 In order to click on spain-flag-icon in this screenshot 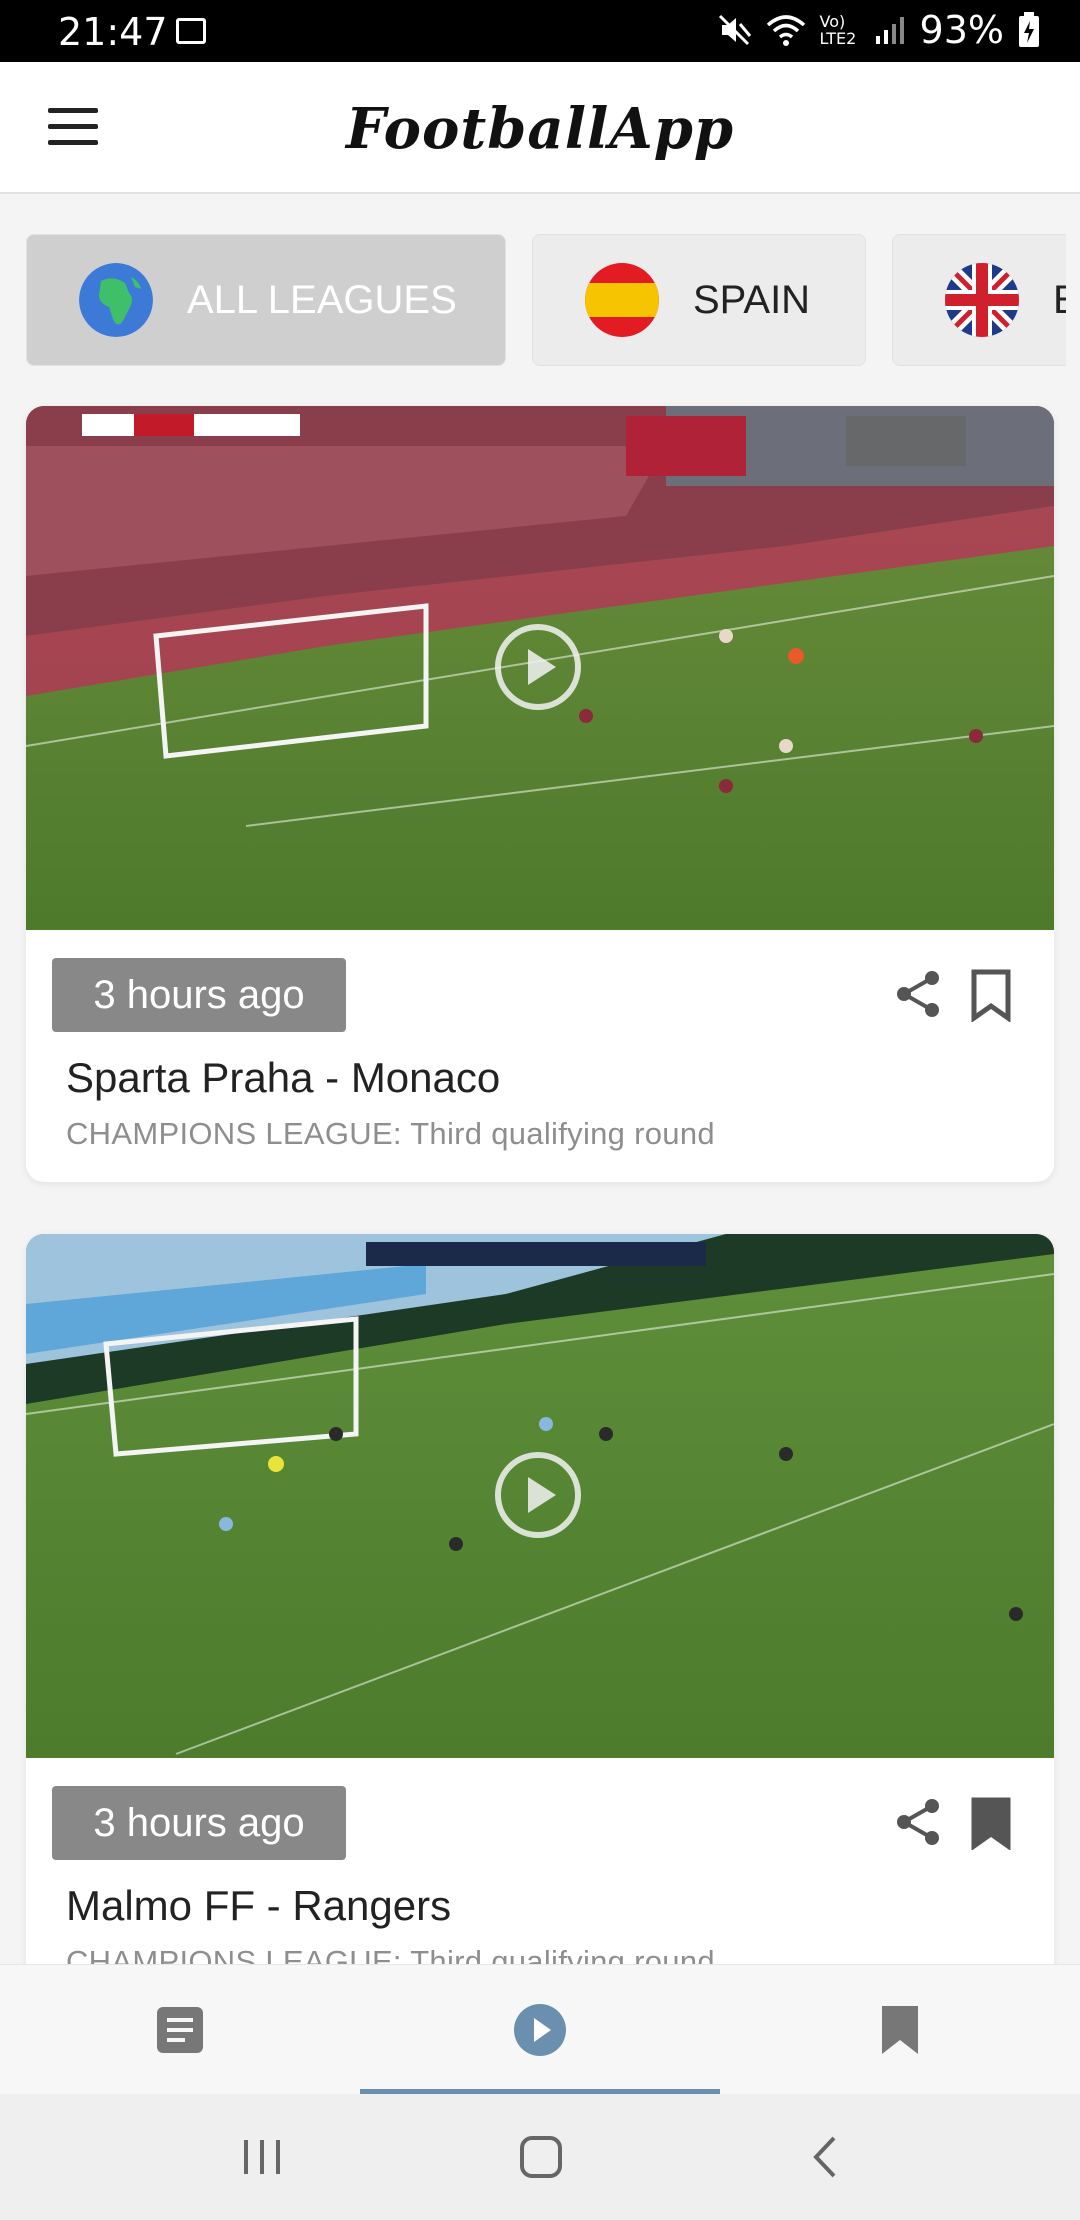, I will do `click(622, 300)`.